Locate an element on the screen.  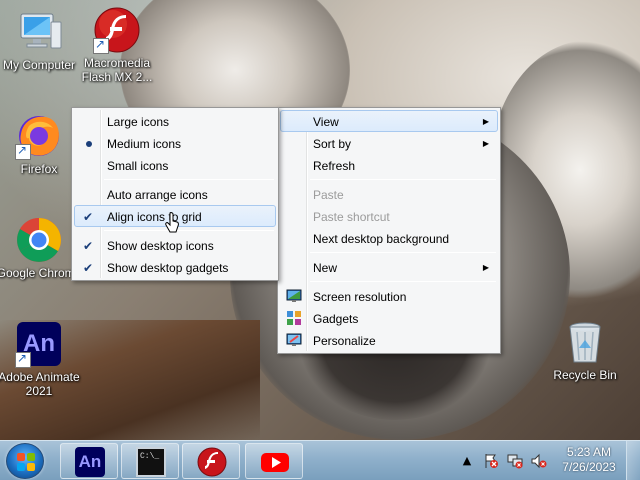
taskbar: An C:\_ ▲ 5:23 AM 7/26/2023 is located at coordinates (320, 460).